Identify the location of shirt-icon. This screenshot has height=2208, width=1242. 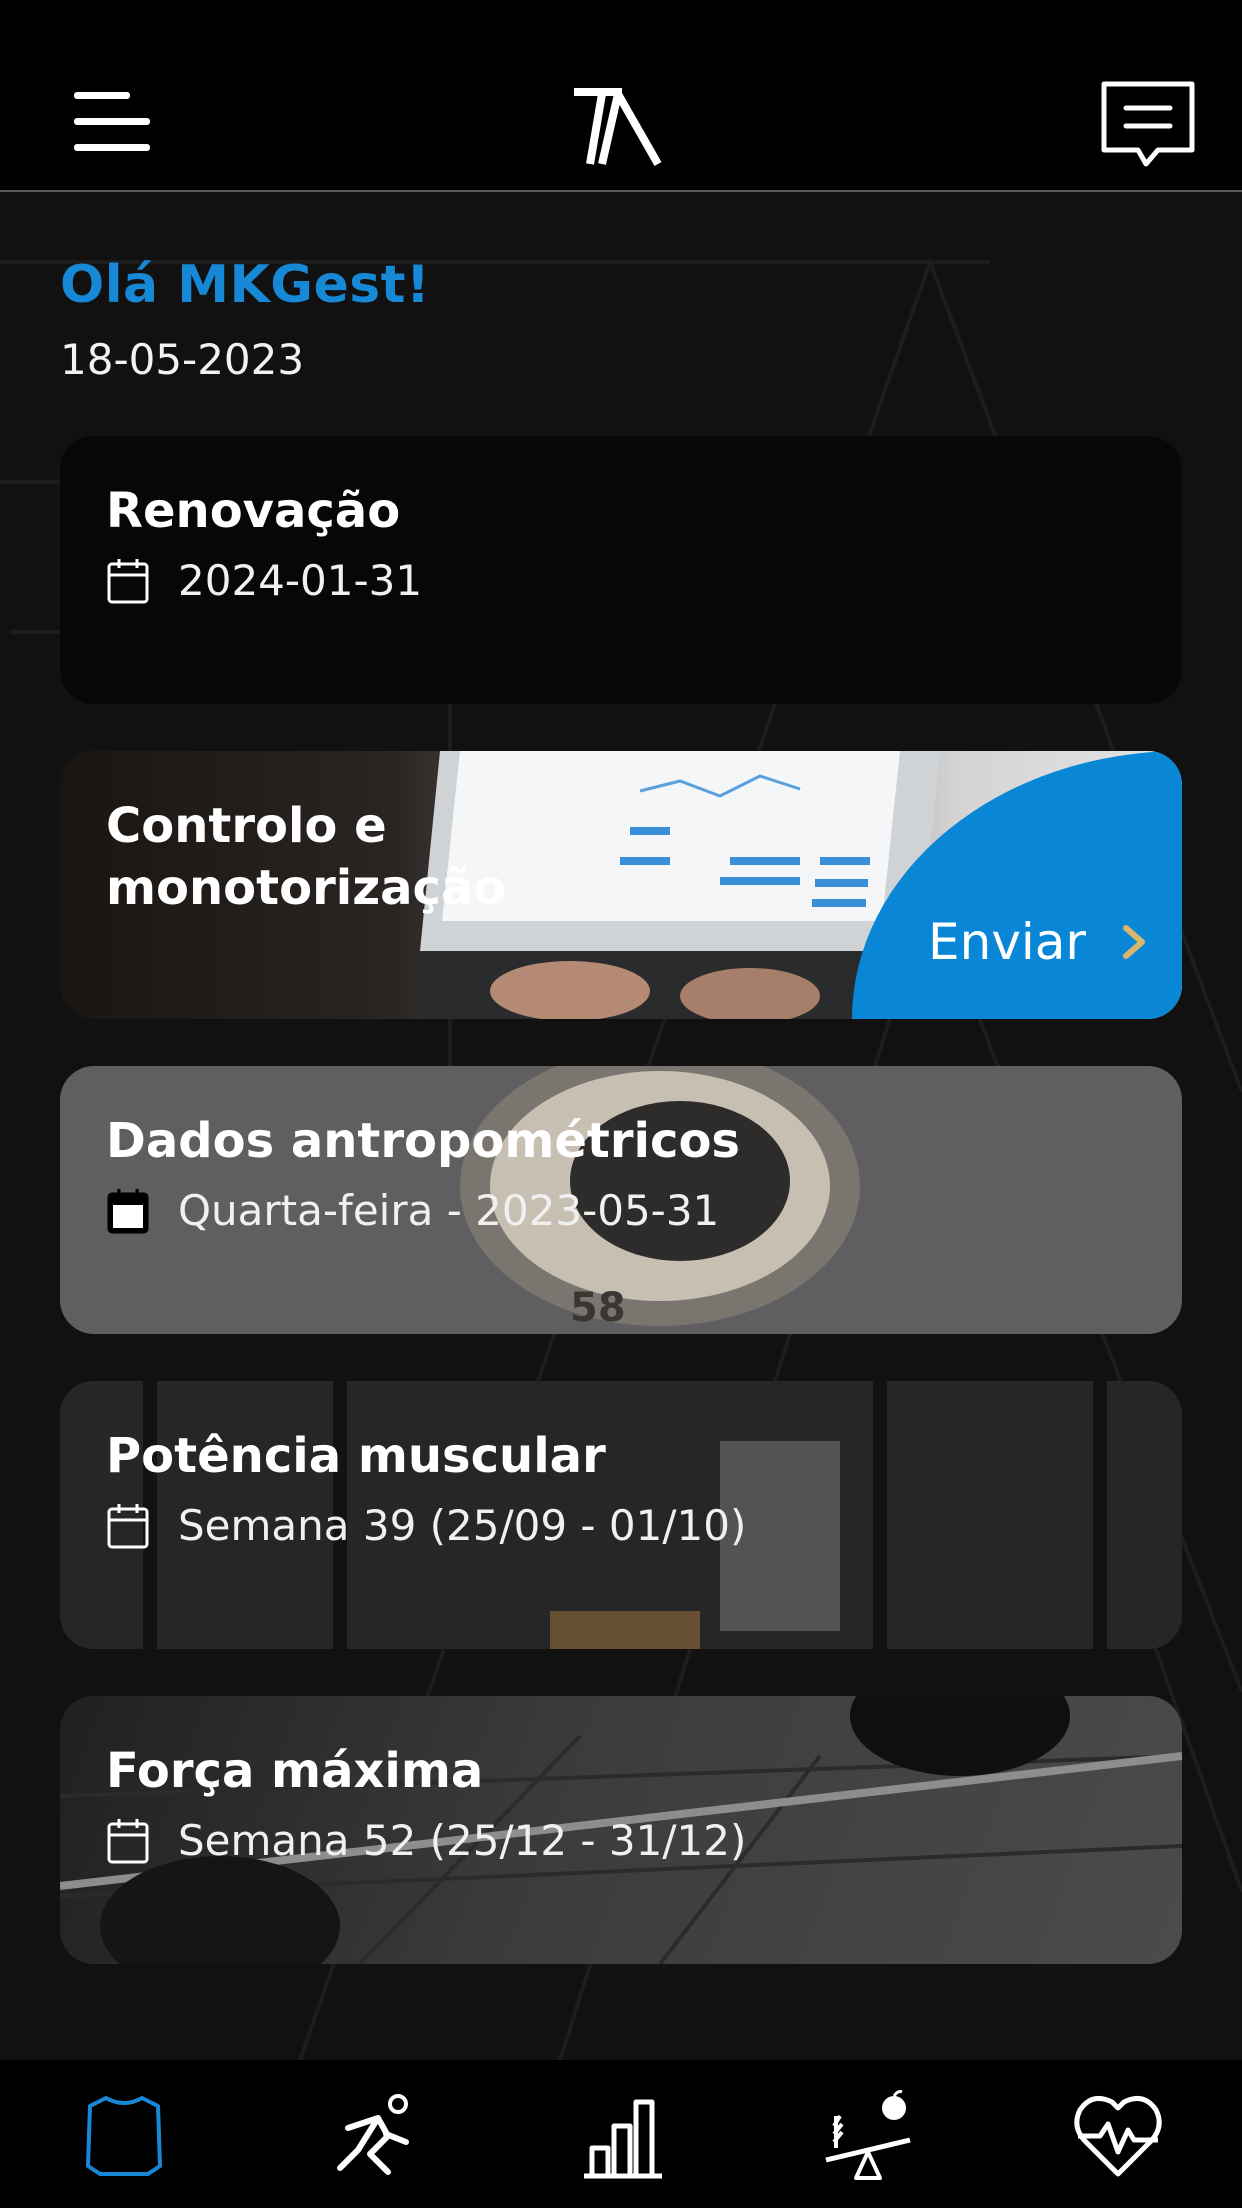
(124, 2136).